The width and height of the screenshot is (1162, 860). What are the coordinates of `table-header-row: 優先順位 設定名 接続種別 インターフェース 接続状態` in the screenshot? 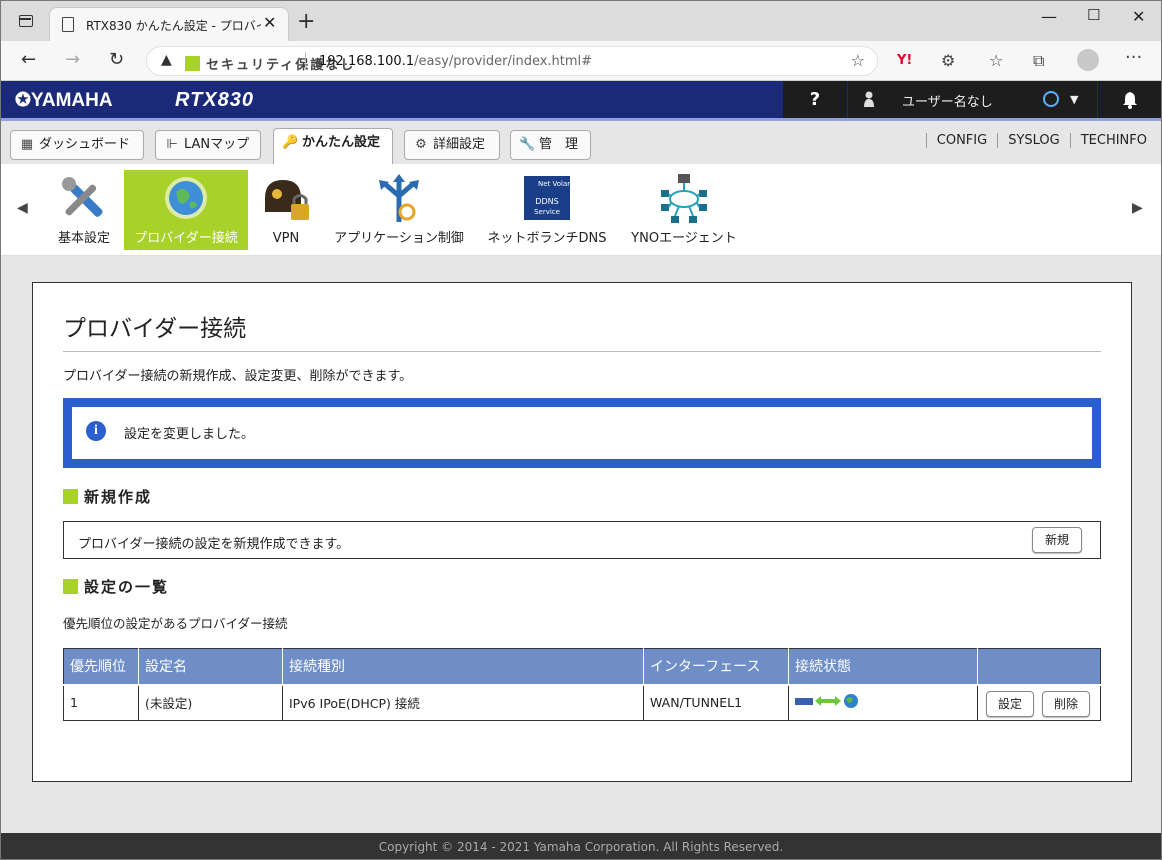 It's located at (582, 667).